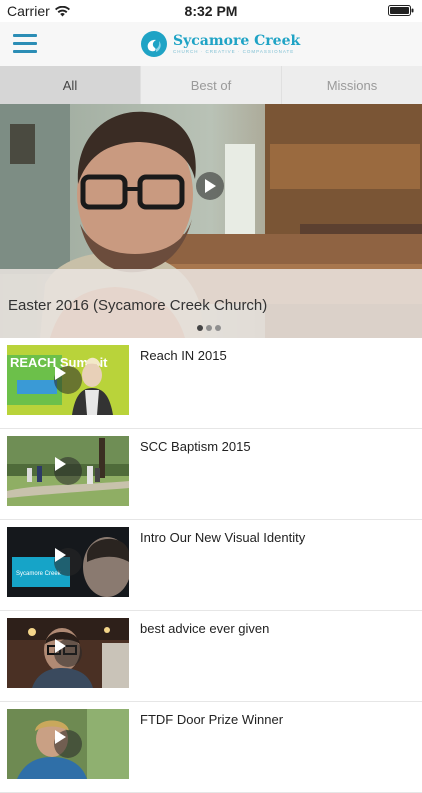 This screenshot has height=793, width=422. I want to click on logo-name: Sycamore Creek, so click(237, 40).